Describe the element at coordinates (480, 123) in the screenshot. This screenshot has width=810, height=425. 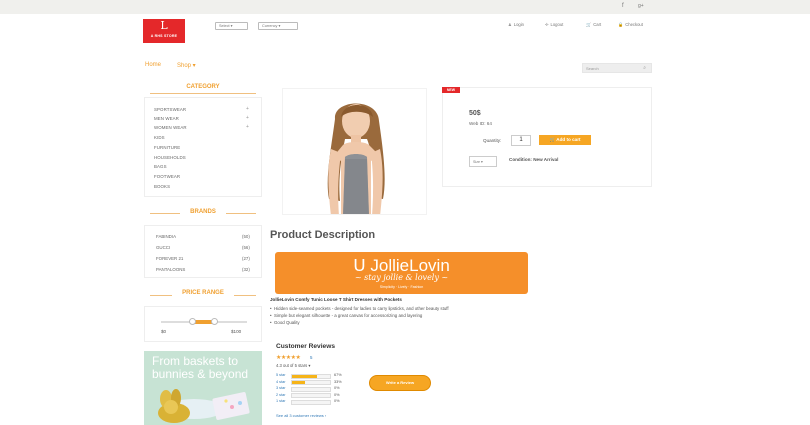
I see `web-id: Web ID: 64` at that location.